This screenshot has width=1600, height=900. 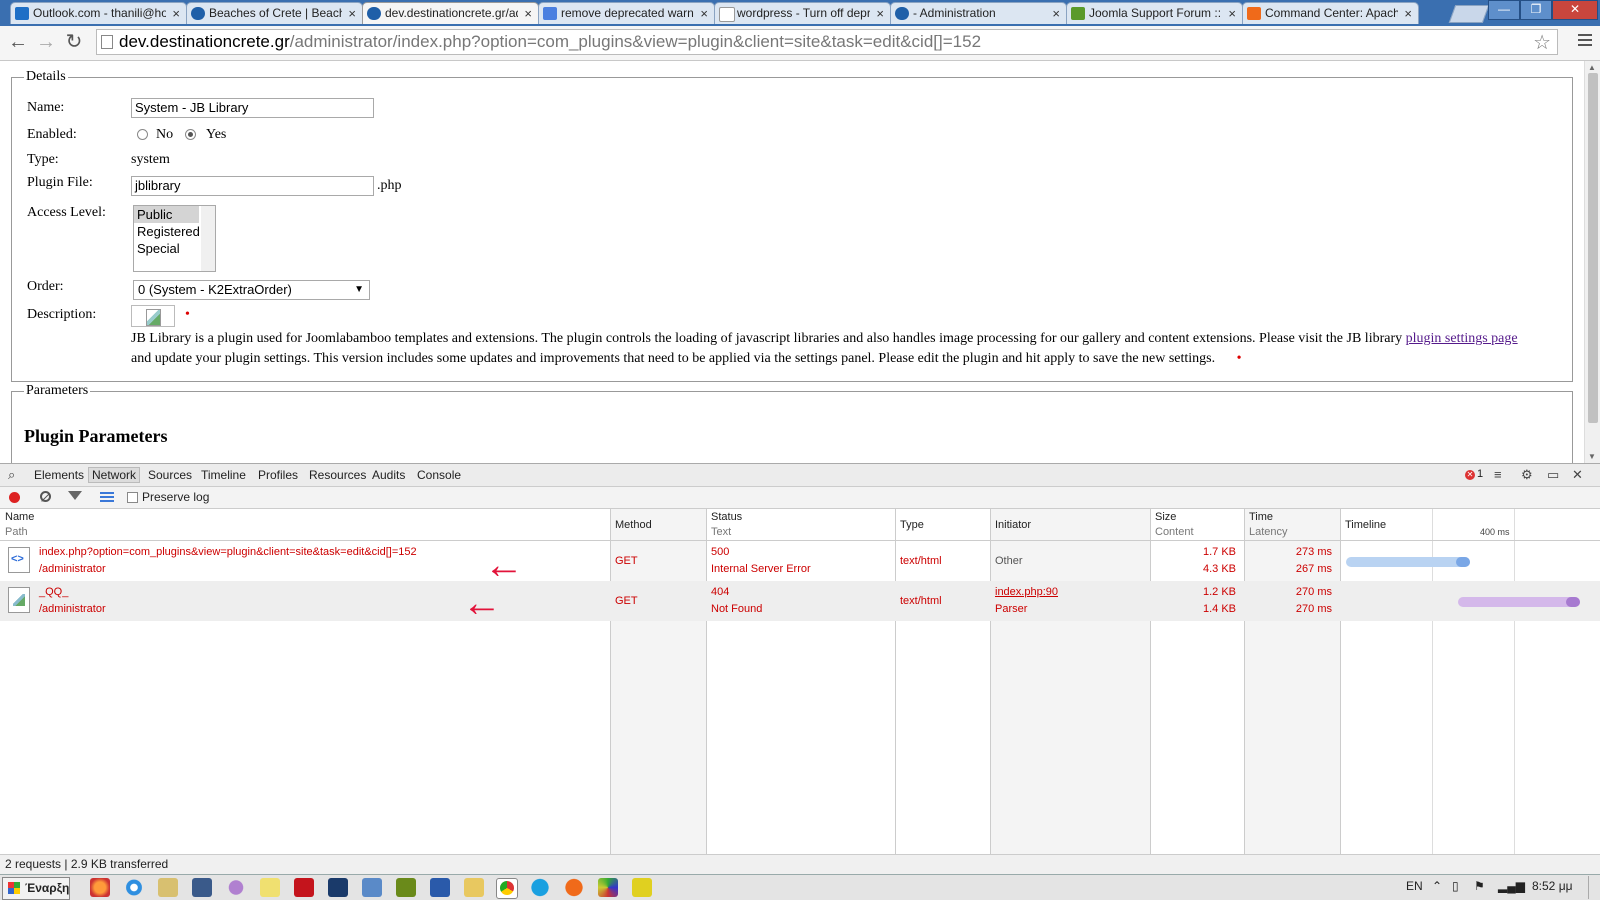 I want to click on column-type: Type, so click(x=912, y=525).